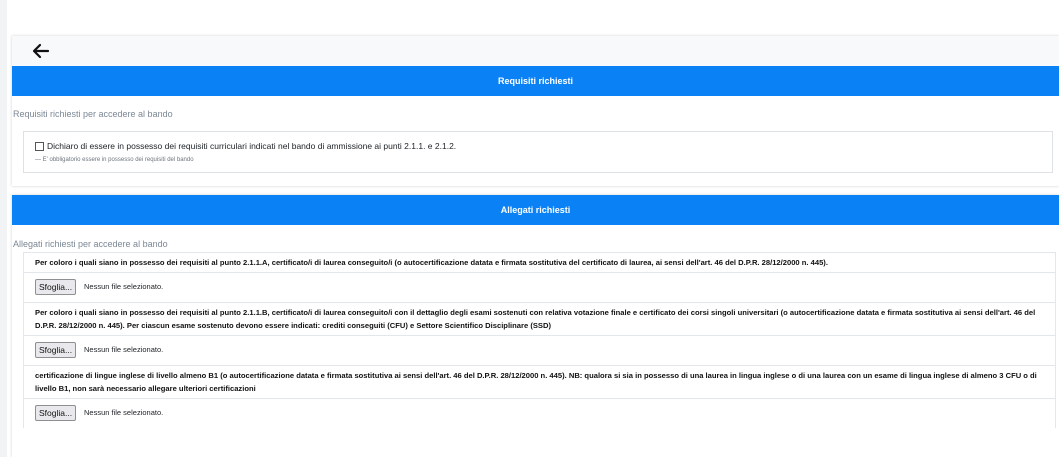  I want to click on requisiti-header: Requisiti richiesti, so click(535, 81).